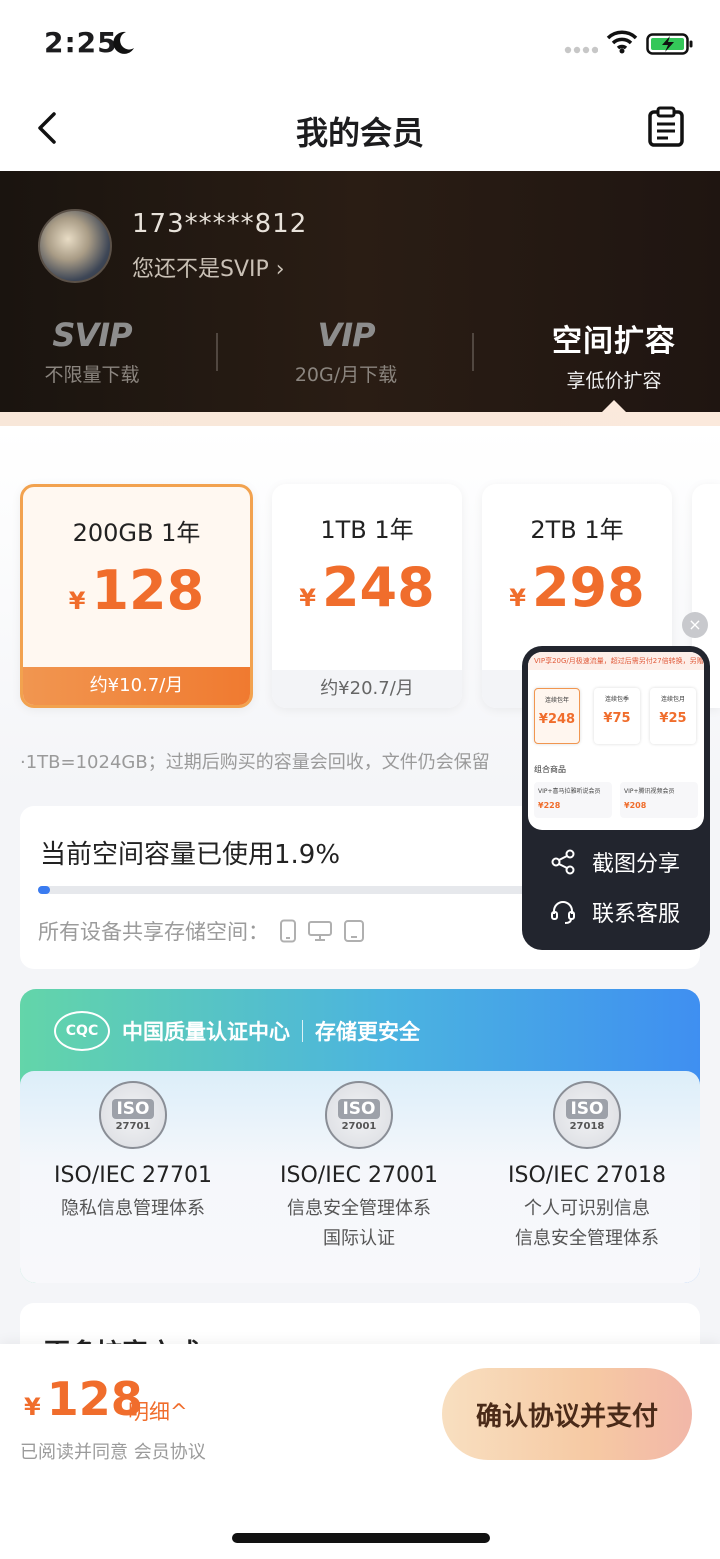  What do you see at coordinates (614, 341) in the screenshot?
I see `space-expansion-title: 空间扩容` at bounding box center [614, 341].